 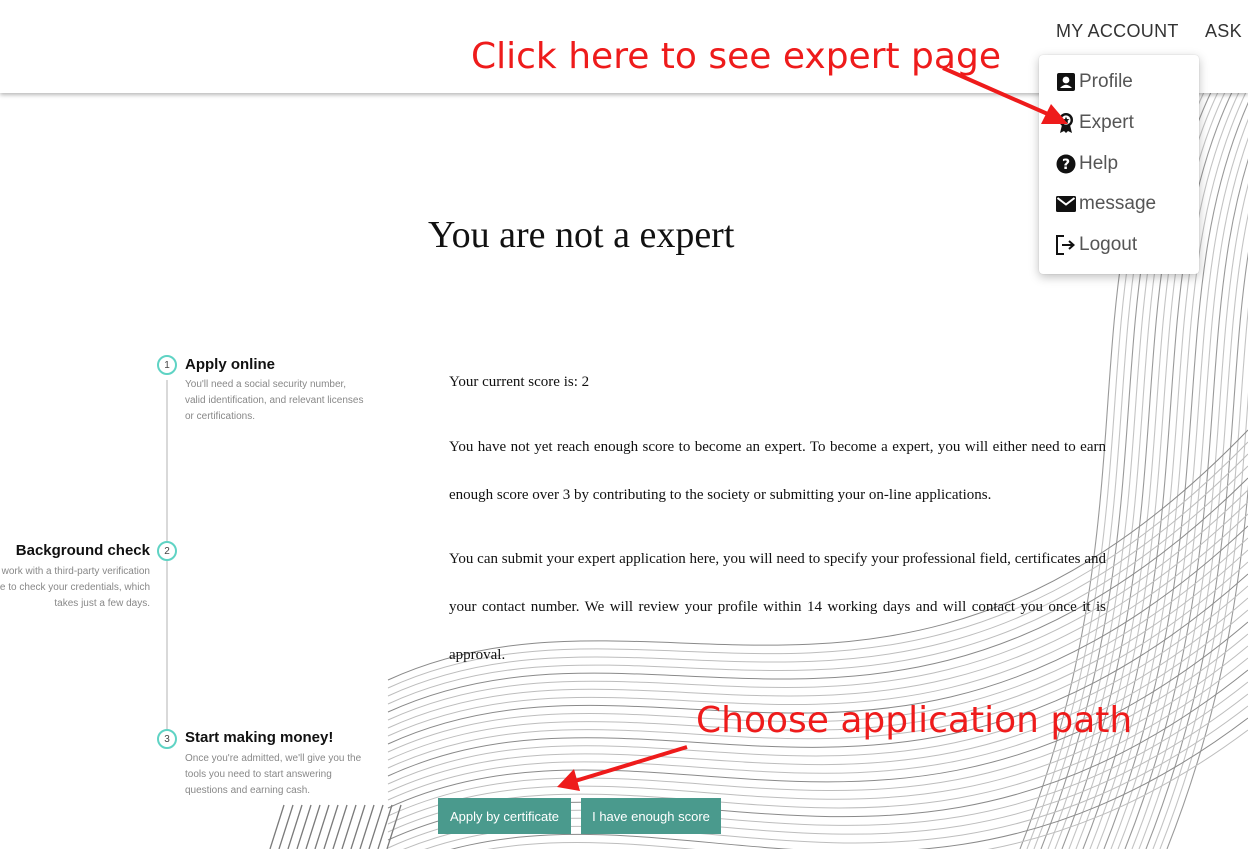 What do you see at coordinates (1226, 31) in the screenshot?
I see `nav-ask-question: ASK Q` at bounding box center [1226, 31].